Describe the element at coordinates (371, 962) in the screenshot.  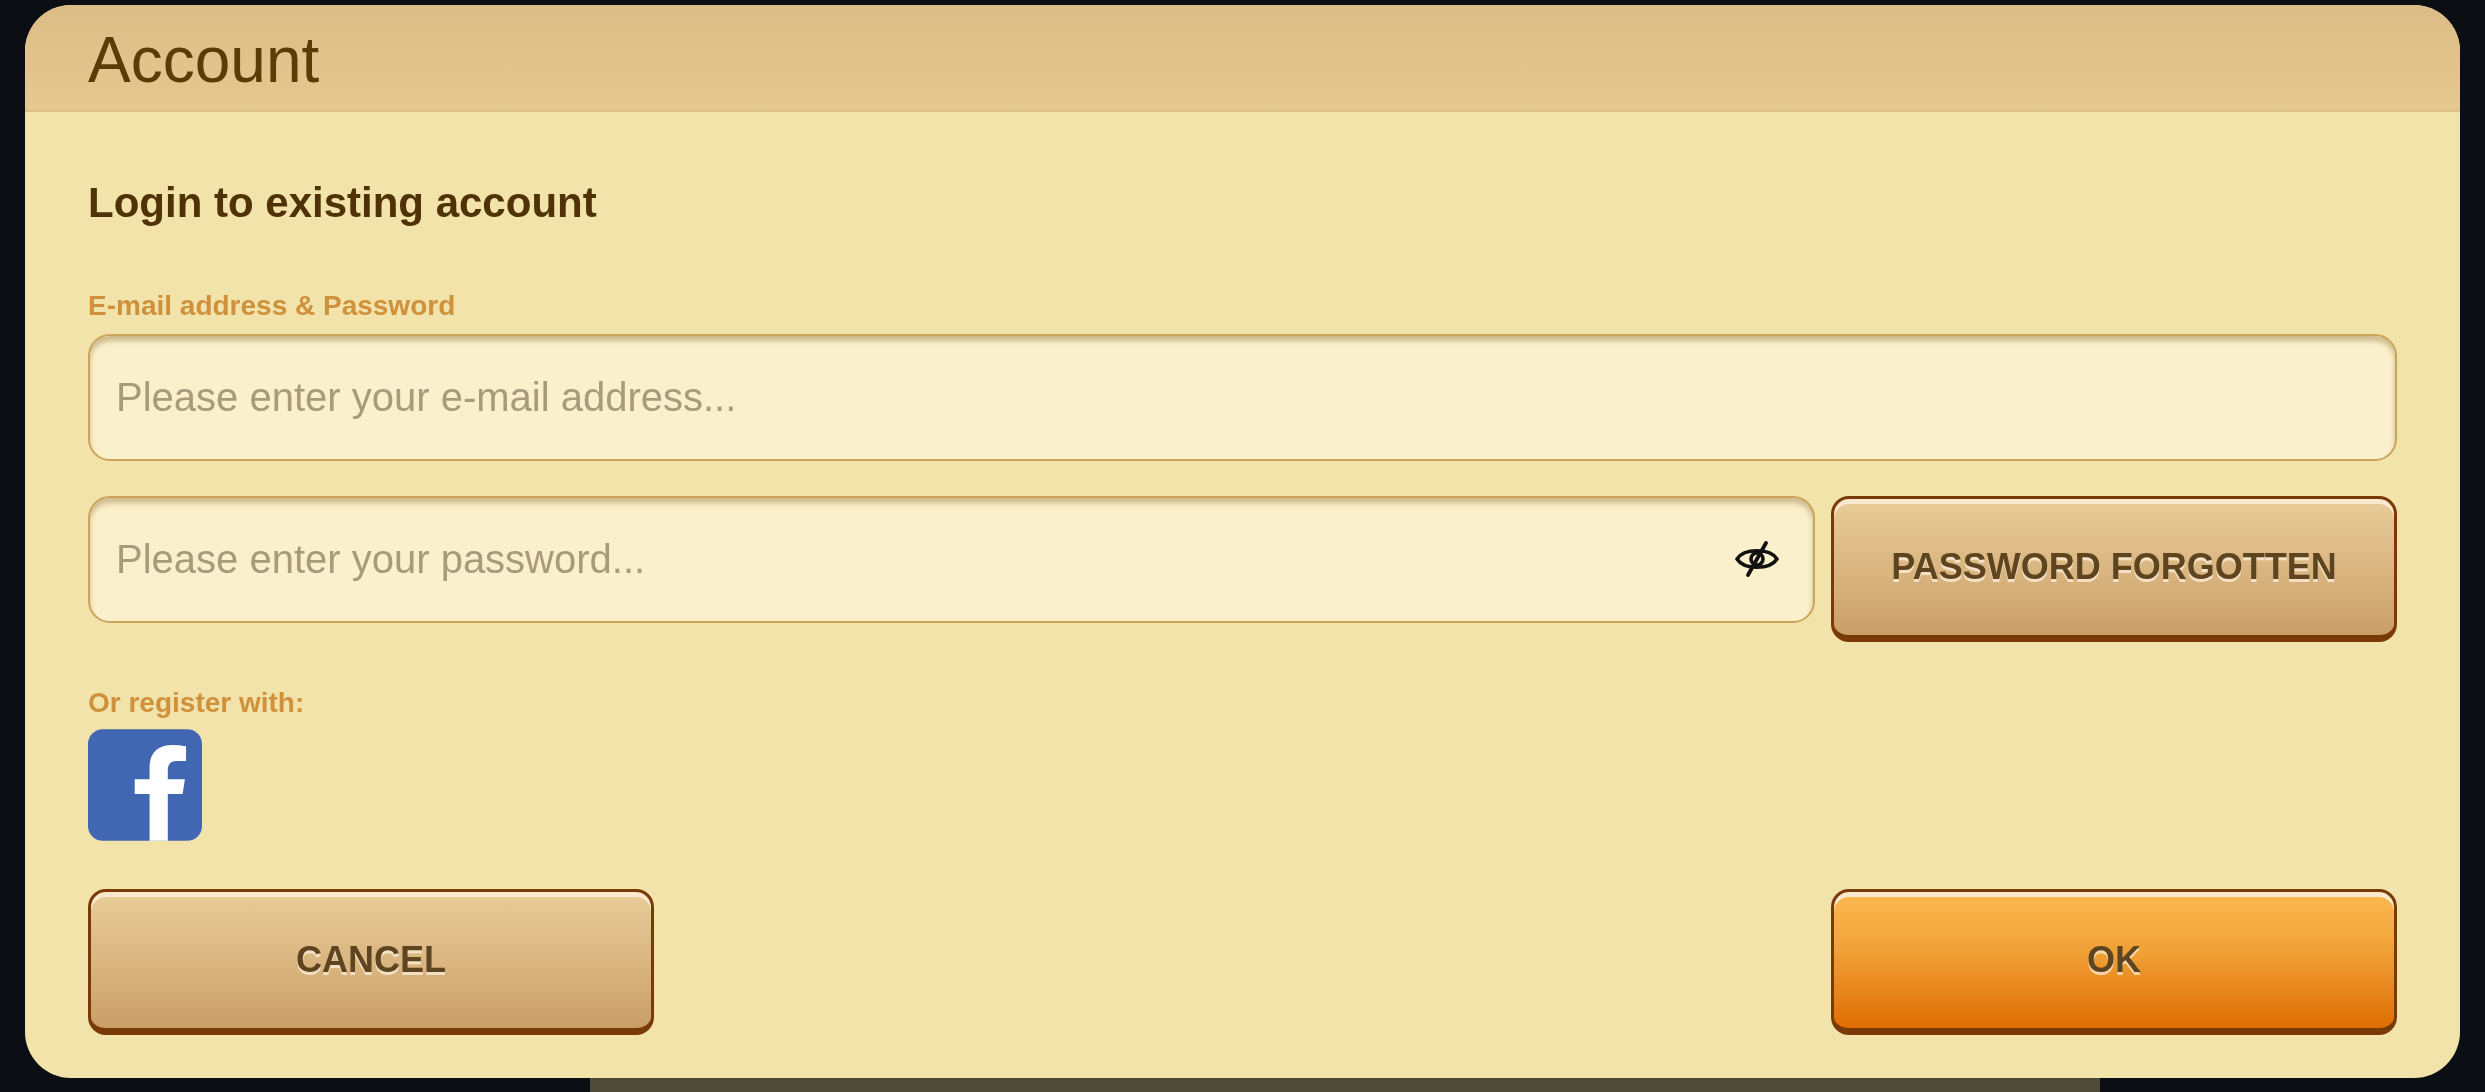
I see `cancel-button: CANCEL` at that location.